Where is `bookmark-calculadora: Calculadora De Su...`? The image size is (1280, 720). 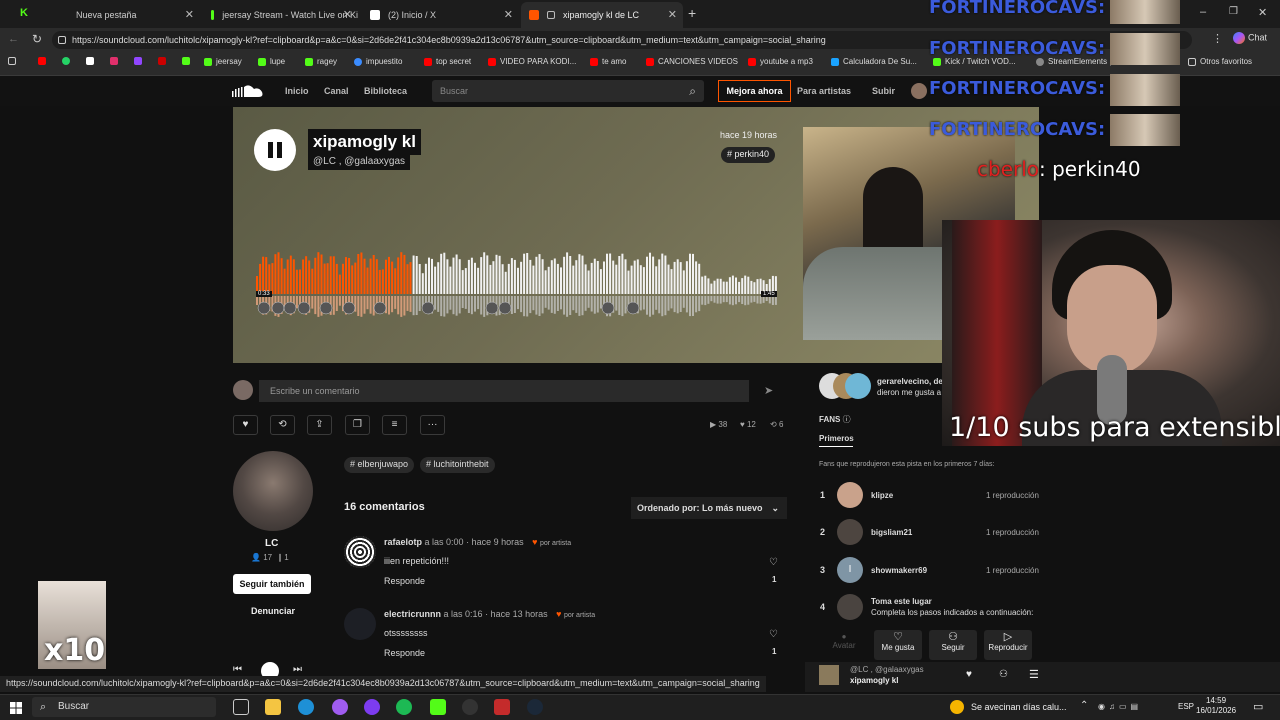 bookmark-calculadora: Calculadora De Su... is located at coordinates (874, 61).